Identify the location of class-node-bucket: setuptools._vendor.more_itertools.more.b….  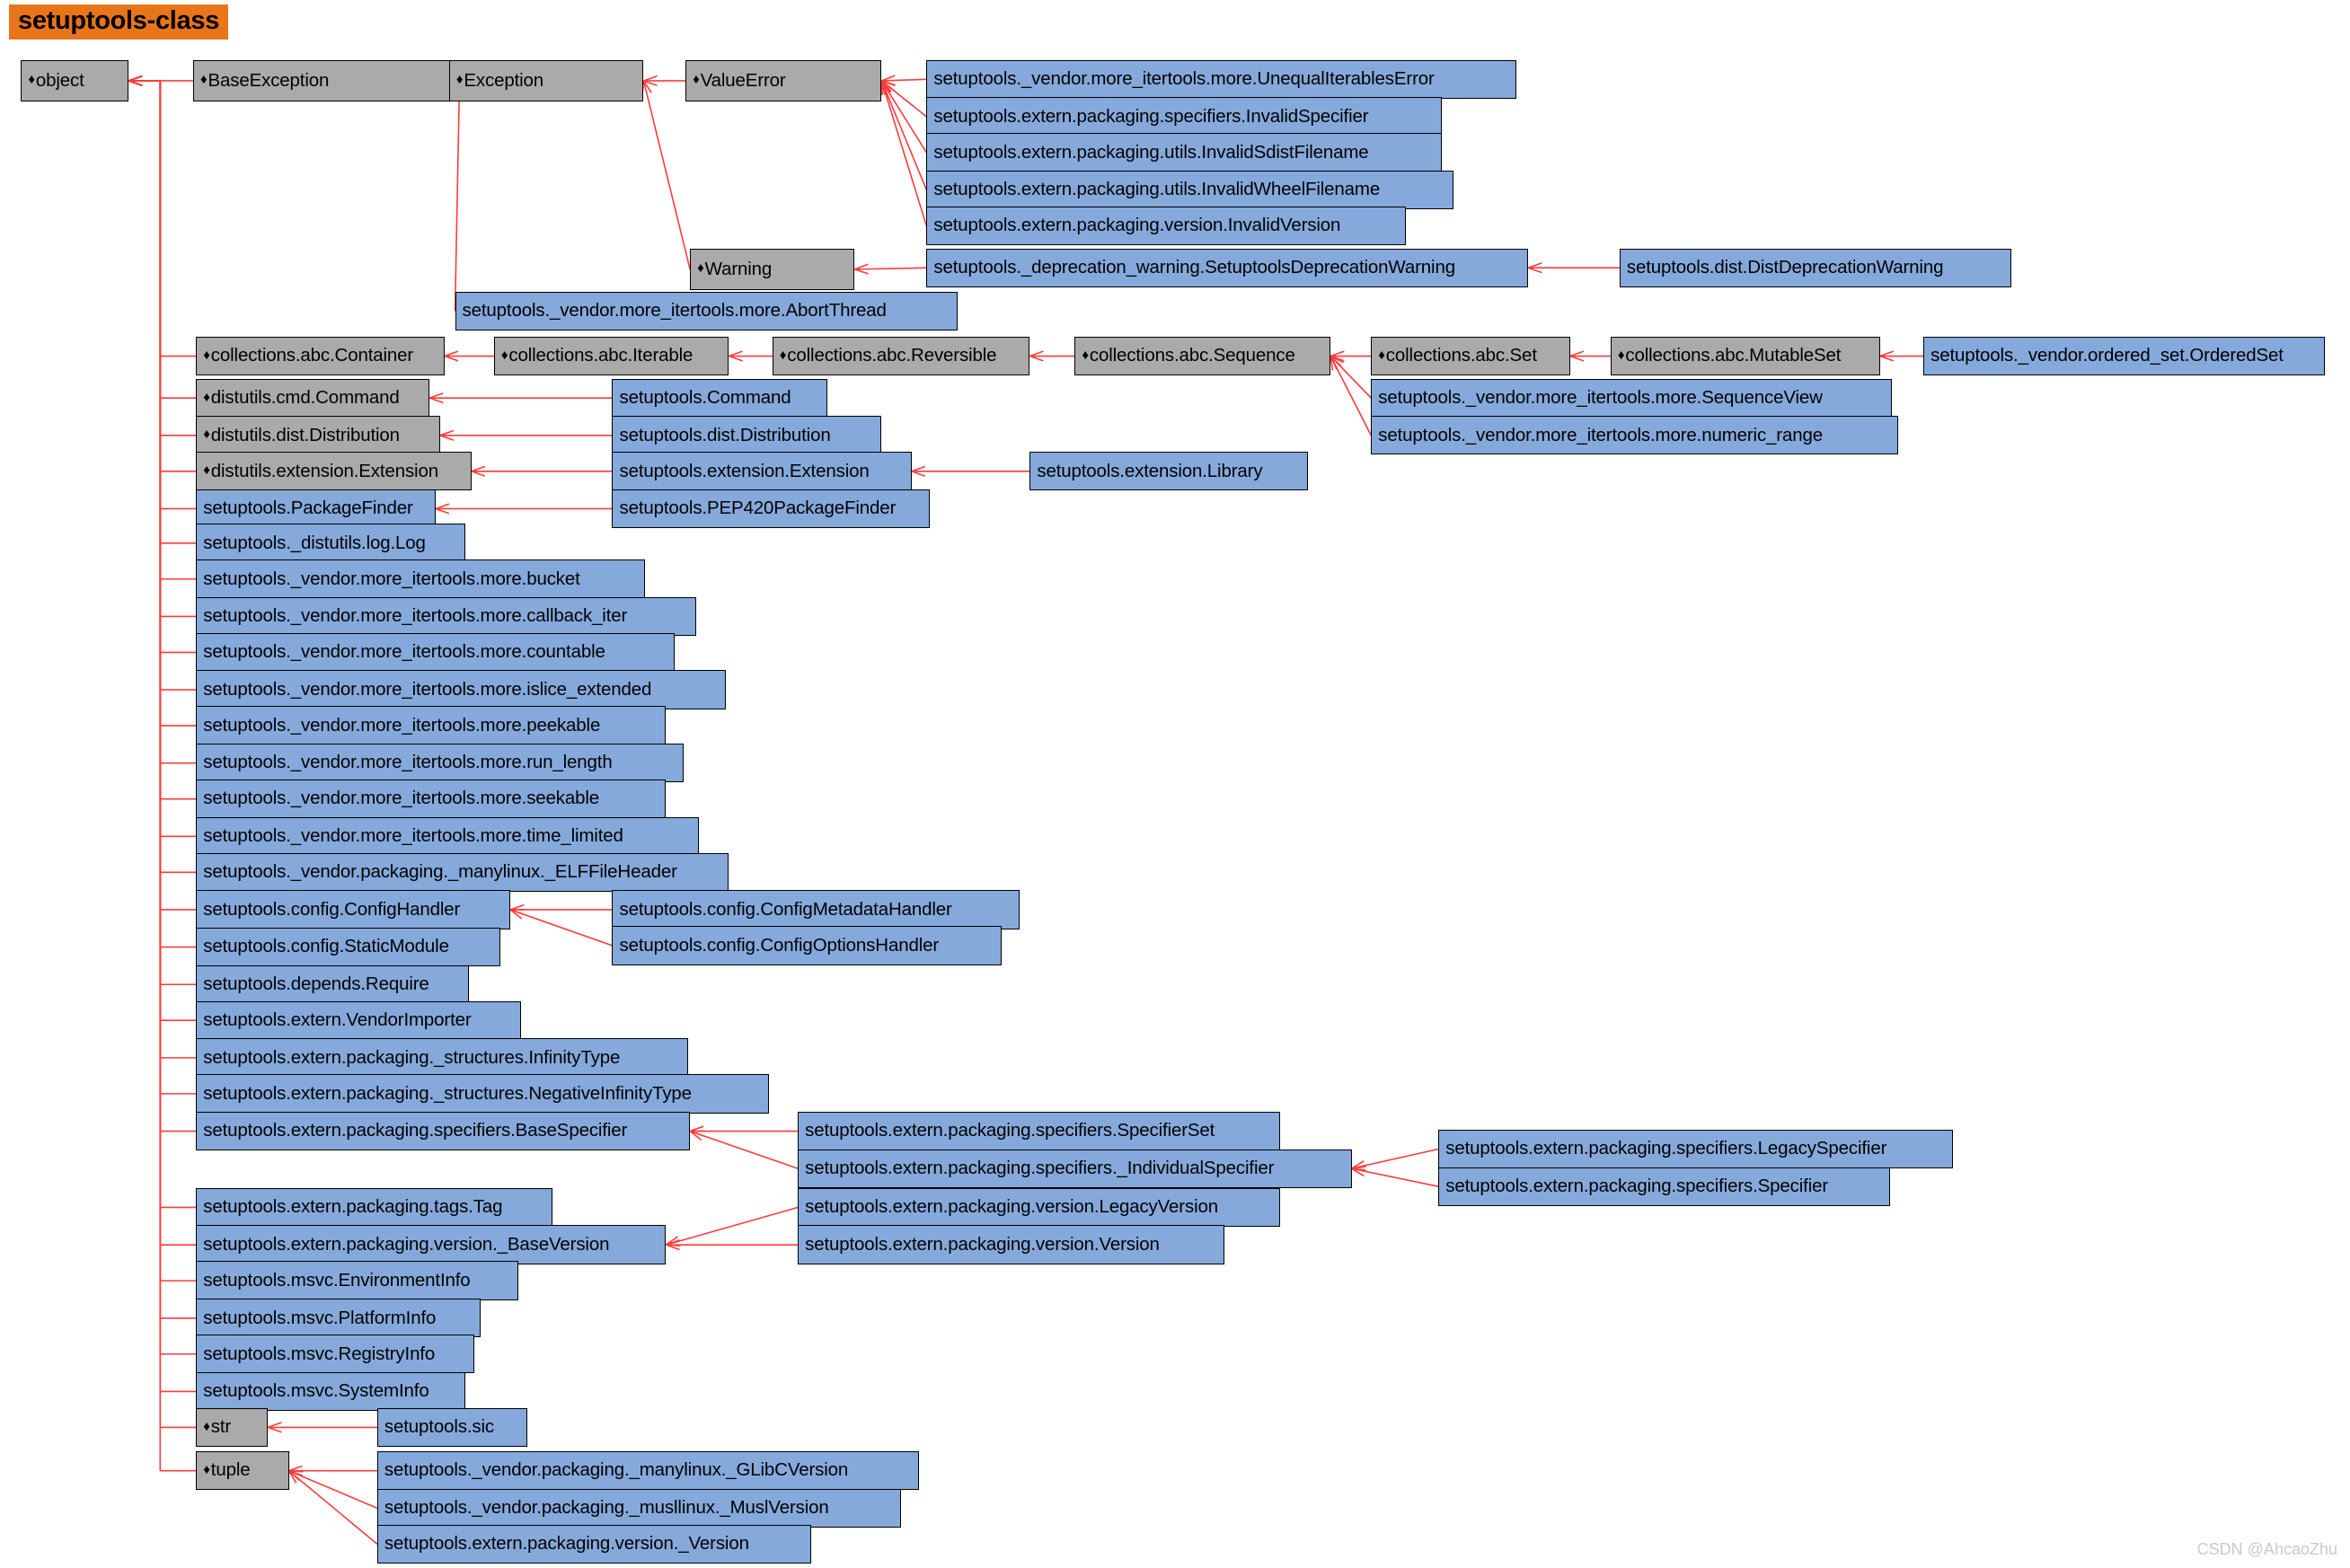
(421, 579).